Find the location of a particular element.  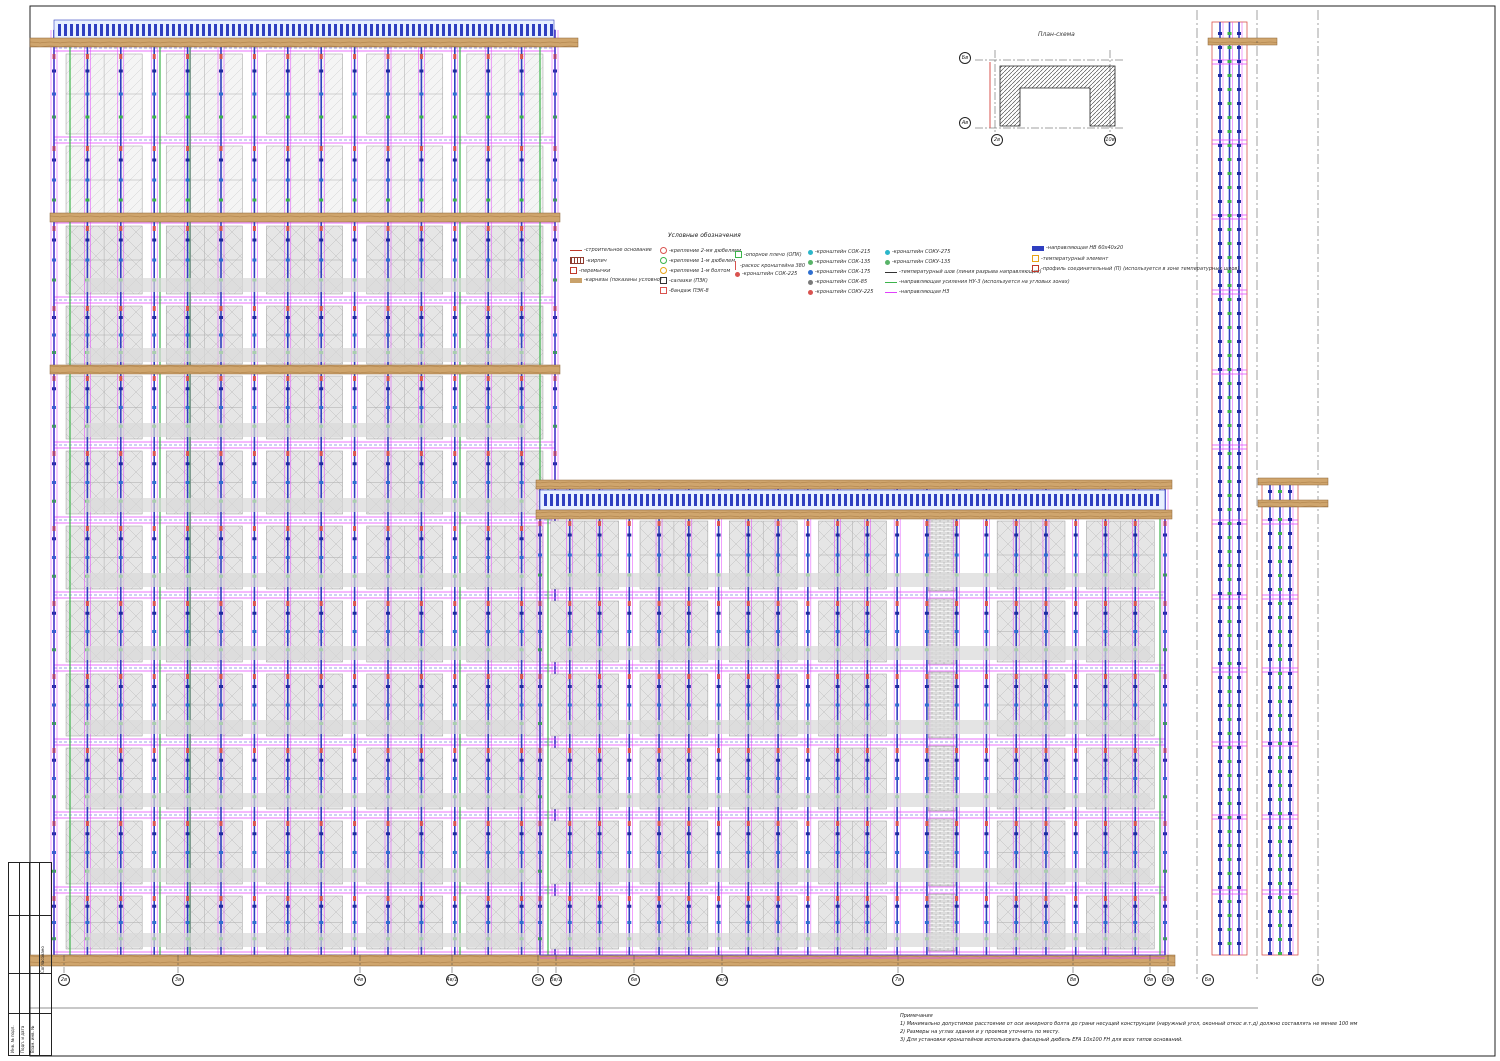

legend-item: -кронштейн СОК-215 is located at coordinates (839, 252).